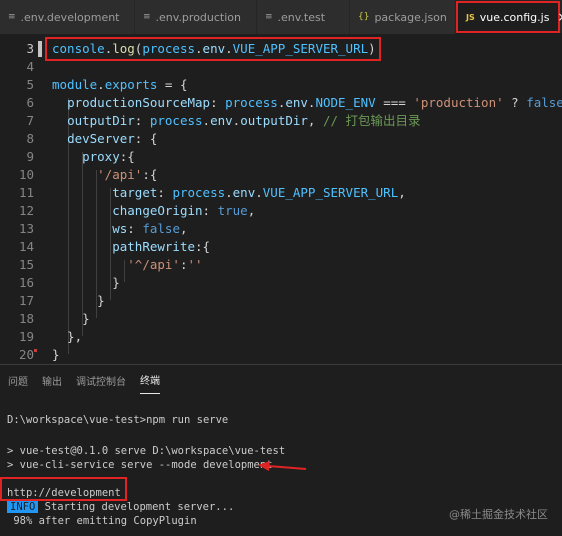  I want to click on tab-vue-config-js: JS vue.config.js ×, so click(509, 17).